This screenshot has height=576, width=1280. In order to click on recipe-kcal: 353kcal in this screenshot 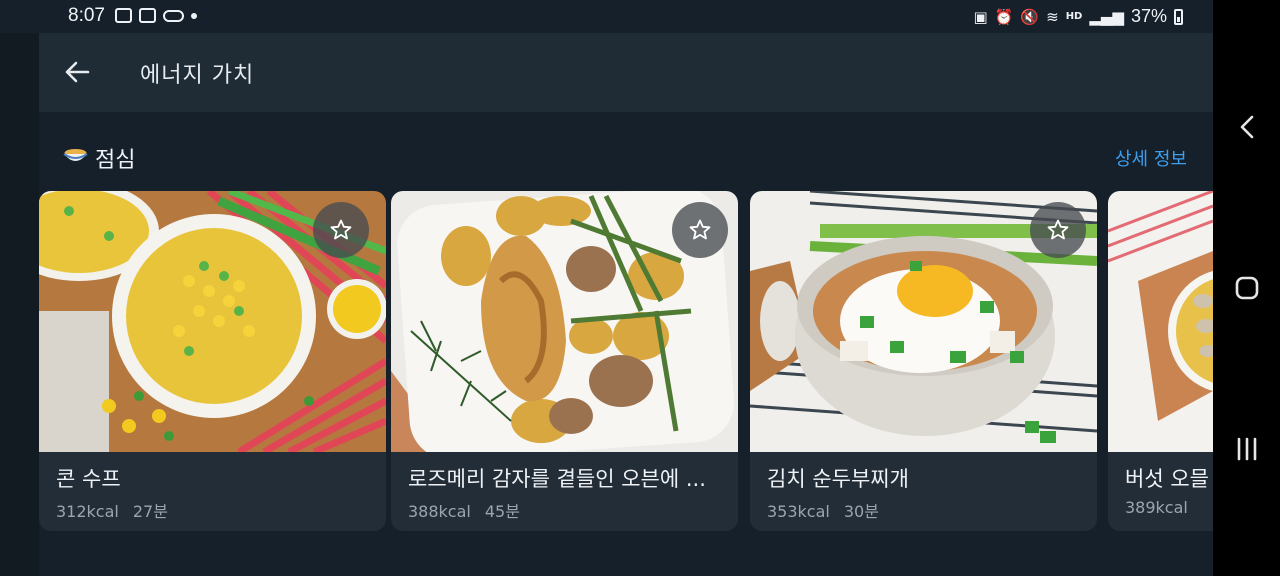, I will do `click(798, 511)`.